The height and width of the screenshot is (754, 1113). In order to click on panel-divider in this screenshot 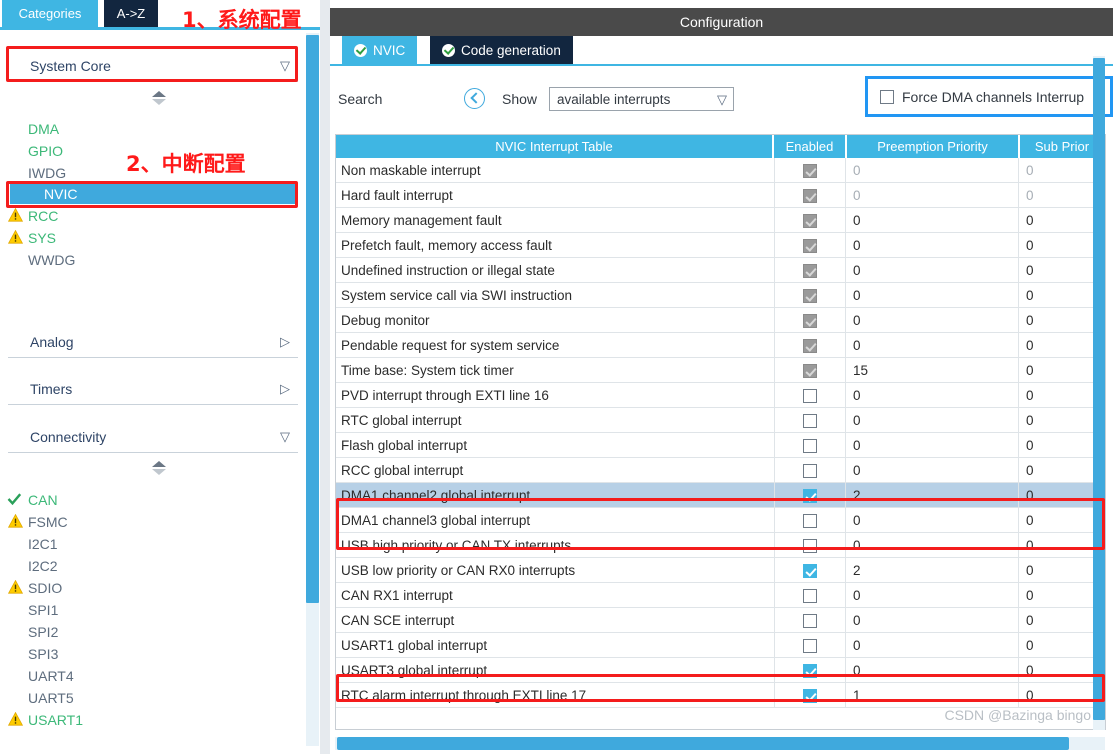, I will do `click(325, 377)`.